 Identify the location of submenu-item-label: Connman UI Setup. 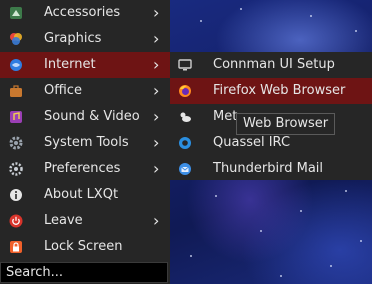
(274, 64).